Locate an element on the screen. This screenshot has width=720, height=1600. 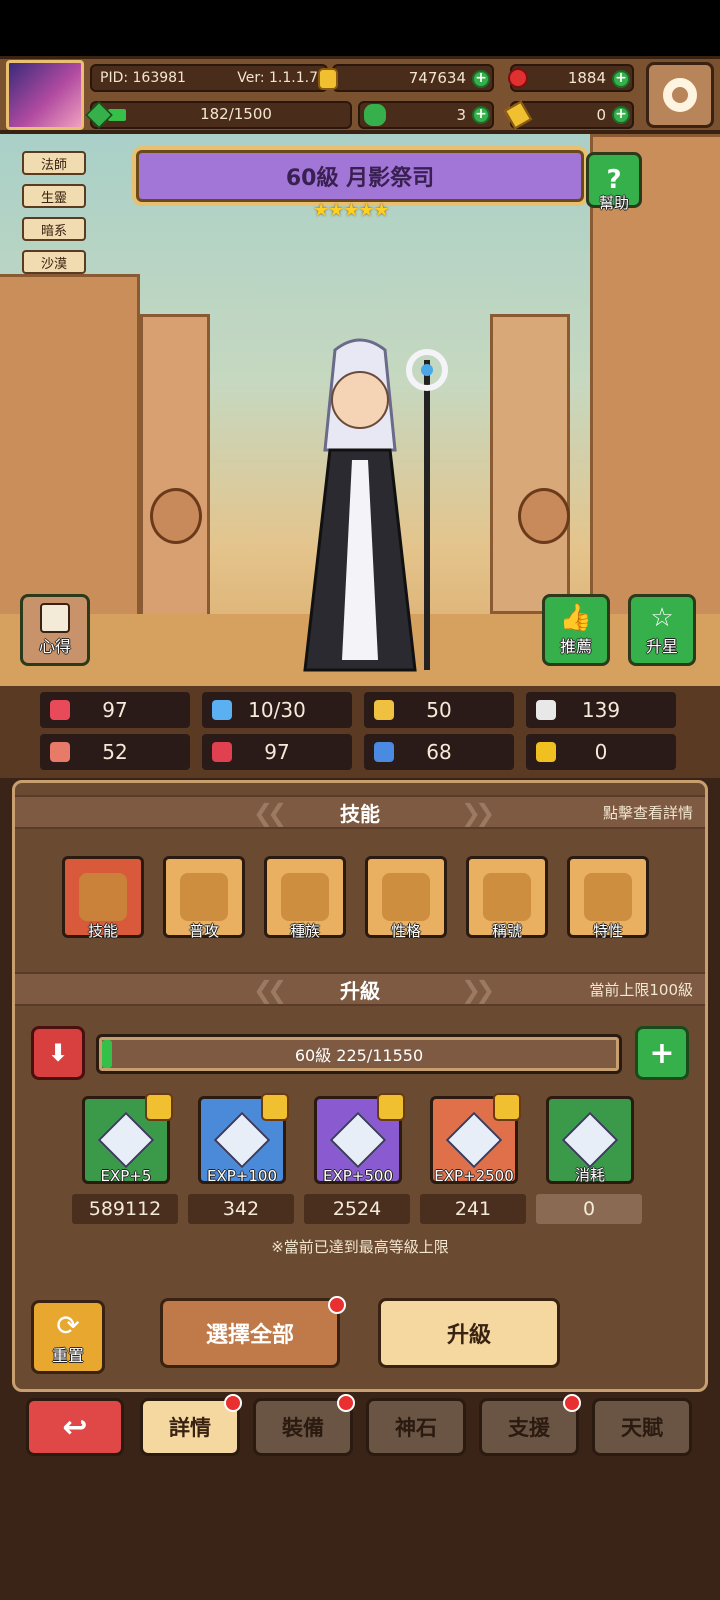
skill-slot: 種族 is located at coordinates (305, 898).